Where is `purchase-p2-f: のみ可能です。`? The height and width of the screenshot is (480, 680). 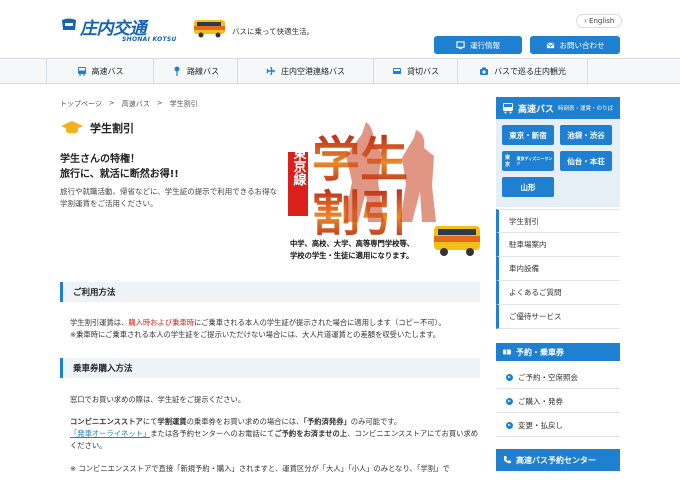
purchase-p2-f: のみ可能です。 is located at coordinates (376, 421).